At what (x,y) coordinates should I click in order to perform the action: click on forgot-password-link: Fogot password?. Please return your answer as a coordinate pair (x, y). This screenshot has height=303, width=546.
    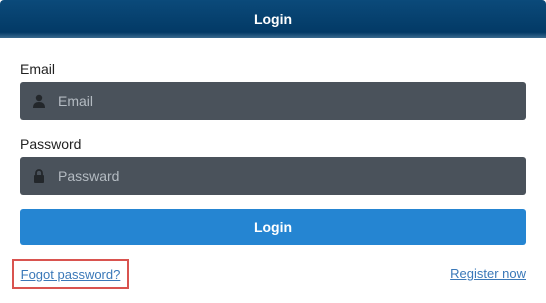
    Looking at the image, I should click on (71, 274).